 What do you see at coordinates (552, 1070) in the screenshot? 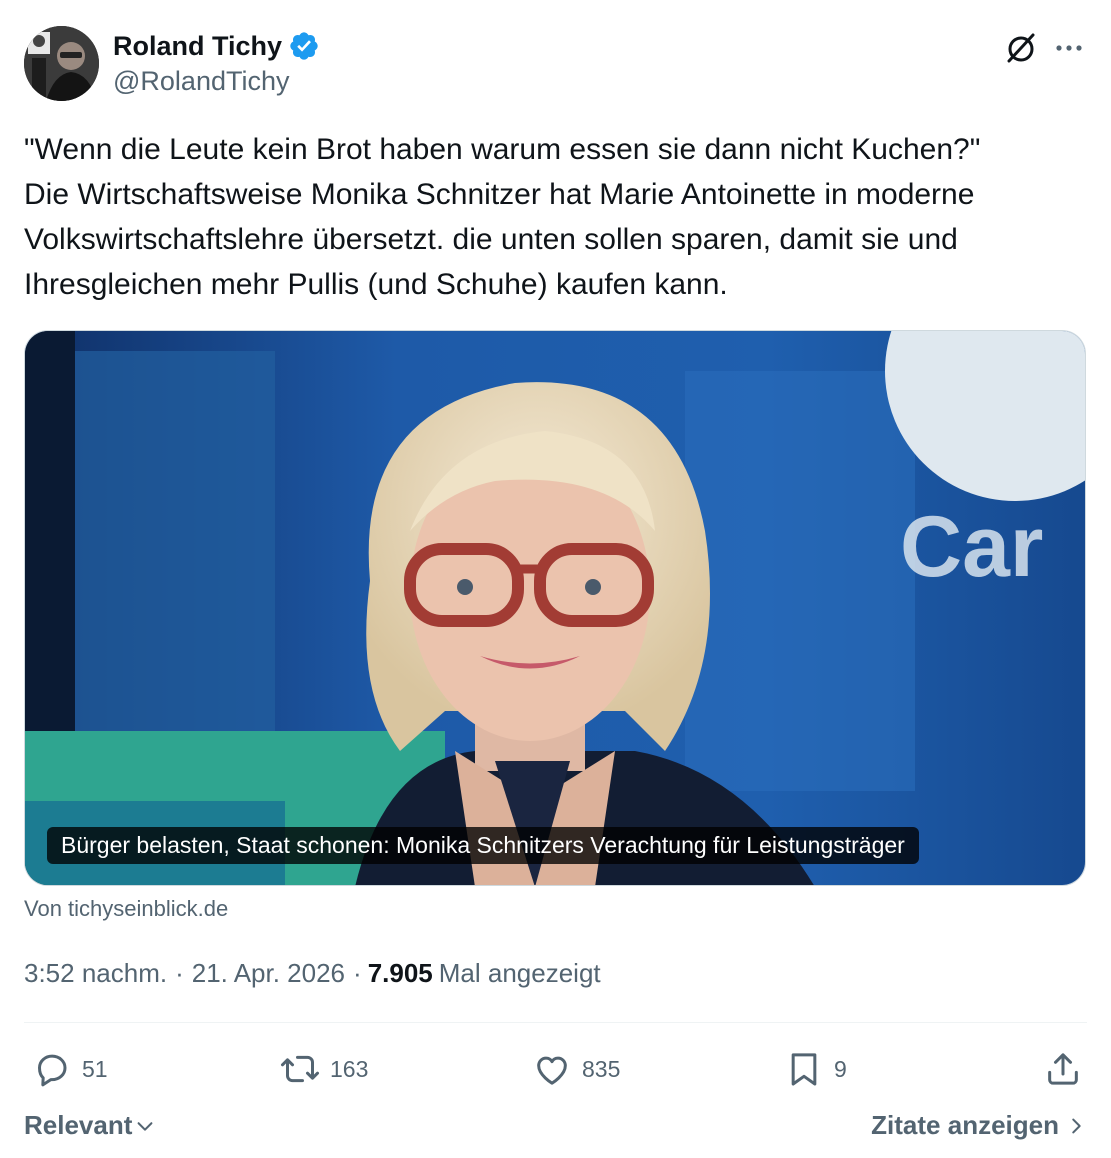
I see `like-icon` at bounding box center [552, 1070].